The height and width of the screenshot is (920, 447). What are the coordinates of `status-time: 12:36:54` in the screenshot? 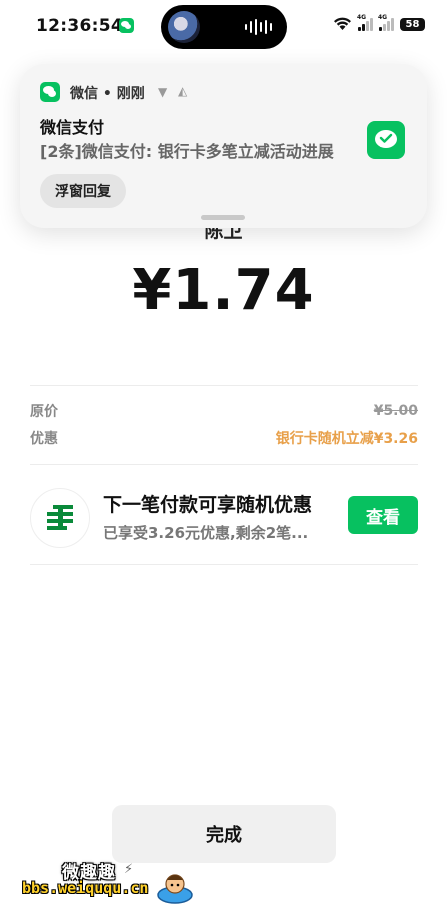 It's located at (79, 26).